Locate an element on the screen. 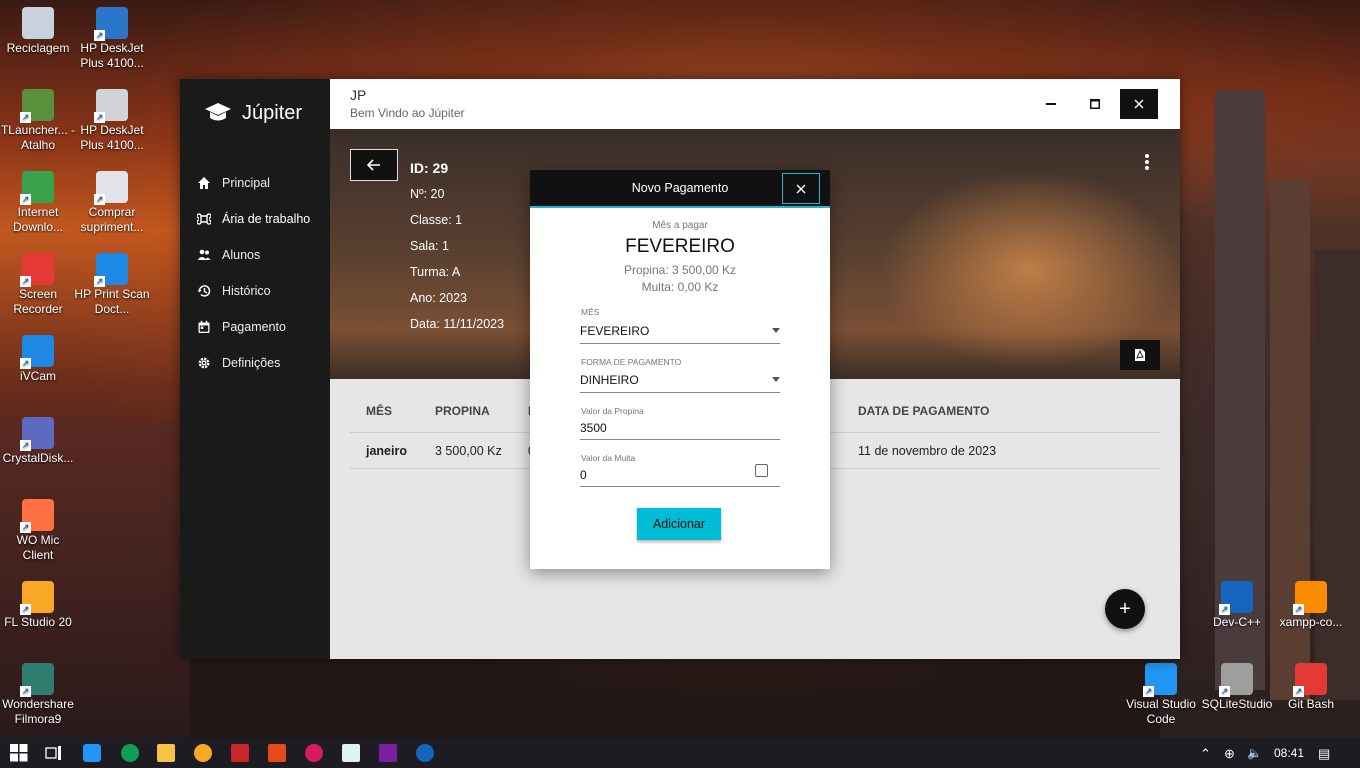  student-classe: Classe: 1 is located at coordinates (436, 220).